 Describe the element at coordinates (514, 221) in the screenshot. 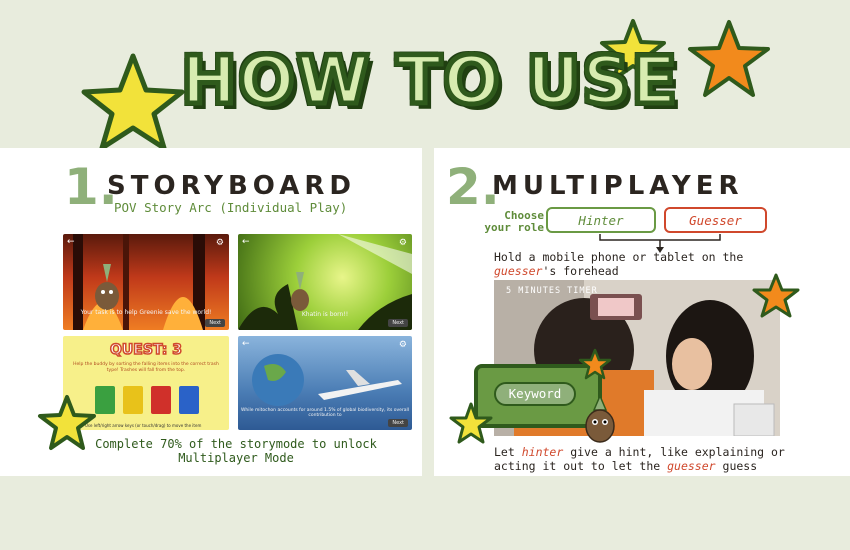

I see `role-label: Choose your role` at that location.